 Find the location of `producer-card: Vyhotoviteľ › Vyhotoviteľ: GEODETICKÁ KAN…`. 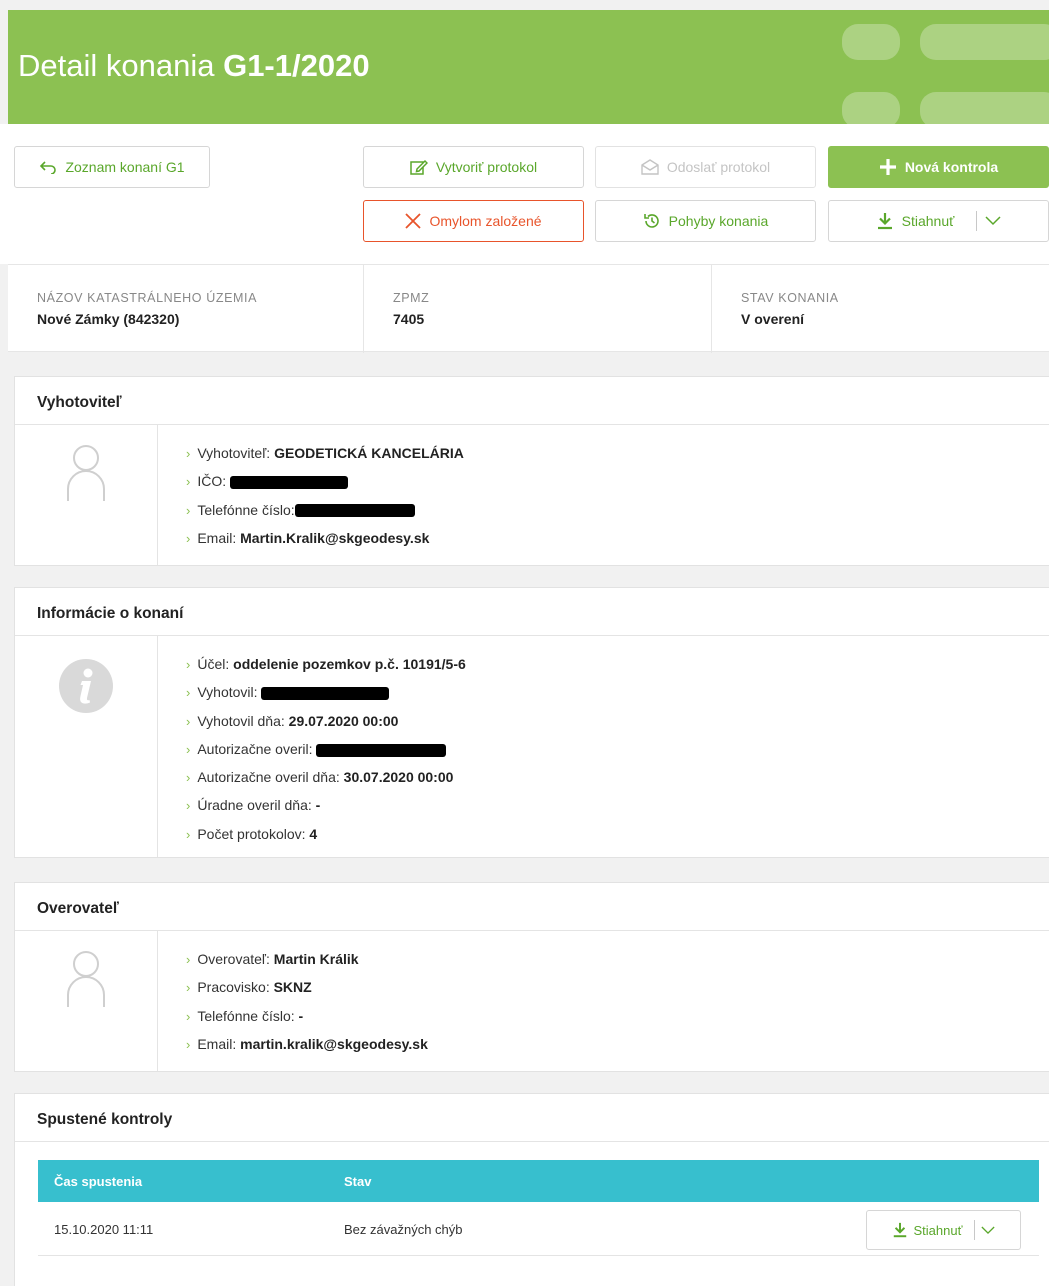

producer-card: Vyhotoviteľ › Vyhotoviteľ: GEODETICKÁ KAN… is located at coordinates (531, 471).